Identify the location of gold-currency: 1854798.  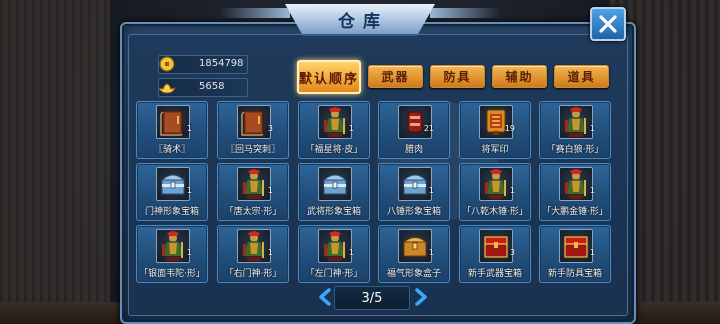
(203, 64).